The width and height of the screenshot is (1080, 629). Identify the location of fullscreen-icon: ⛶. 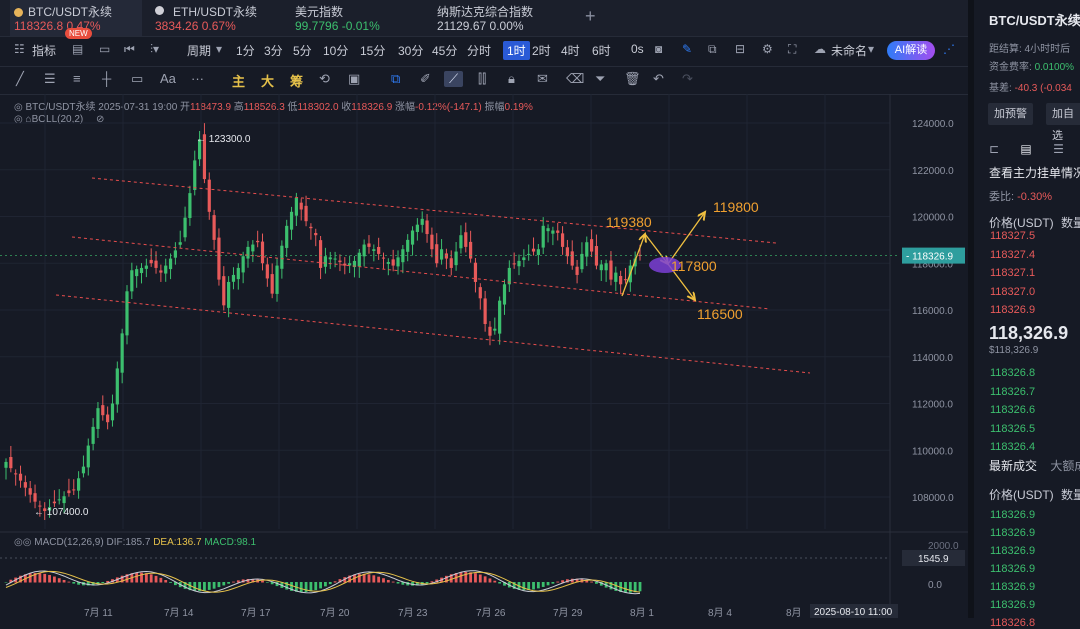
(792, 49).